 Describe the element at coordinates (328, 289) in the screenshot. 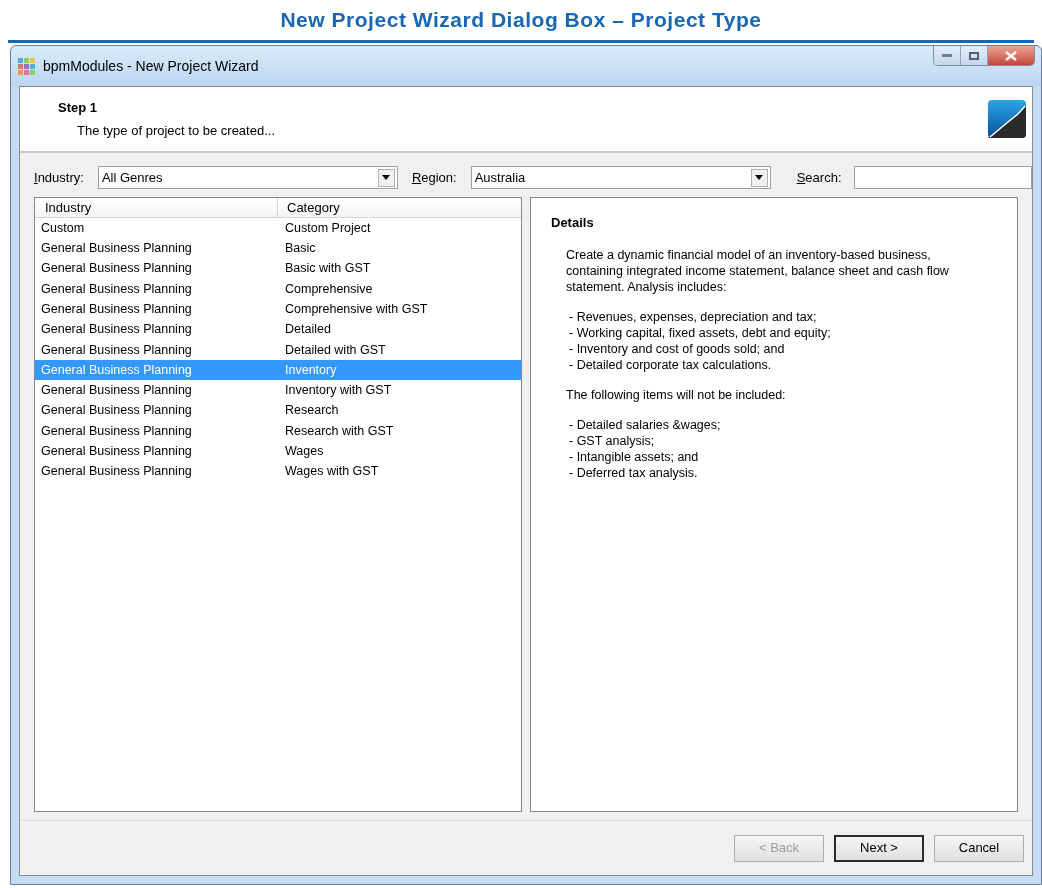

I see `table-cell-text: Comprehensive` at that location.